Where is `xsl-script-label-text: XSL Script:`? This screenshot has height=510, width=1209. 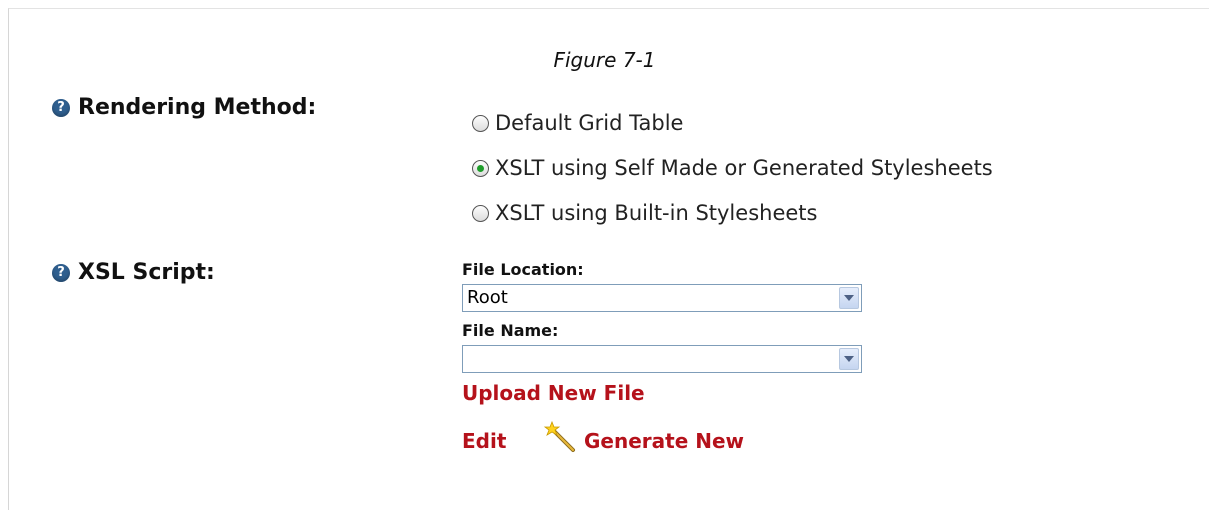
xsl-script-label-text: XSL Script: is located at coordinates (146, 272).